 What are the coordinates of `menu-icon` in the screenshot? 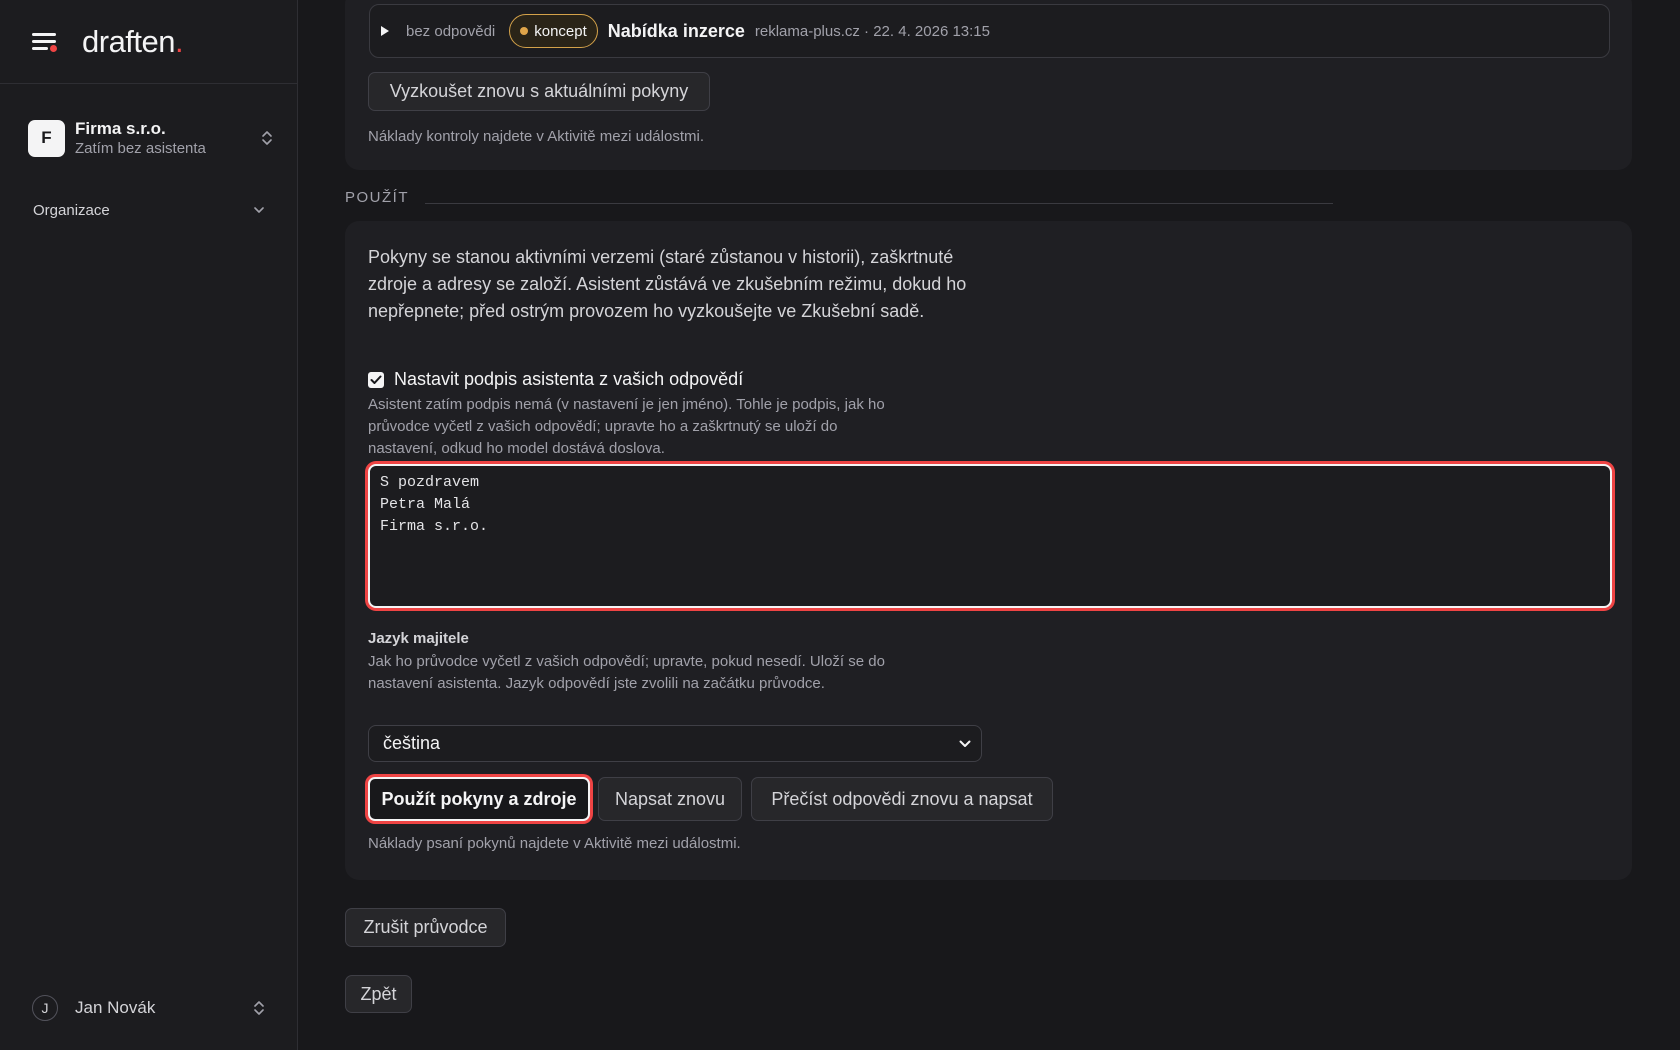 It's located at (46, 42).